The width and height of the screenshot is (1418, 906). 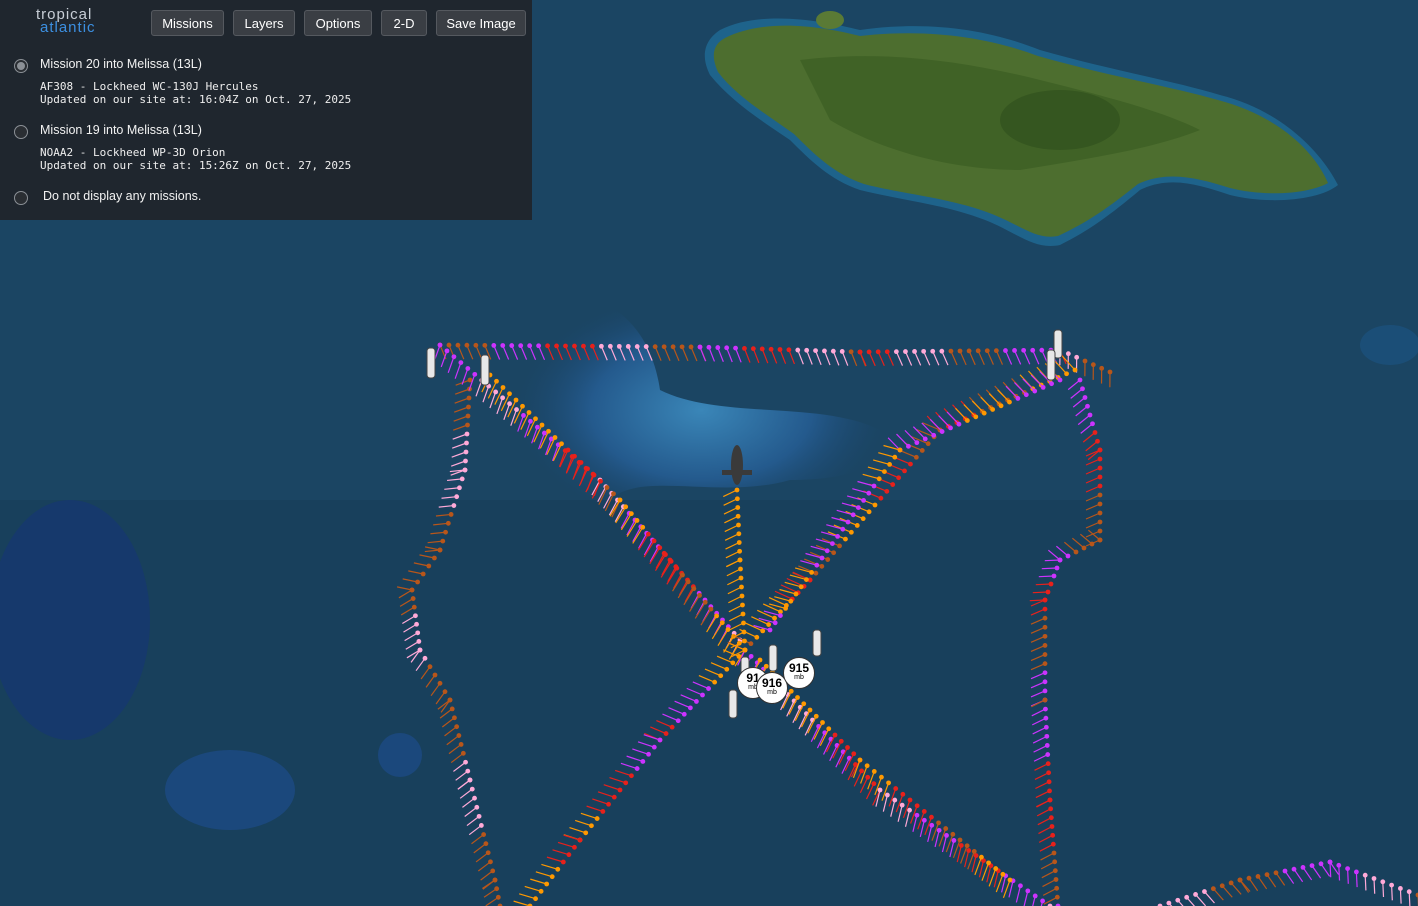 What do you see at coordinates (338, 23) in the screenshot?
I see `options-button: Options` at bounding box center [338, 23].